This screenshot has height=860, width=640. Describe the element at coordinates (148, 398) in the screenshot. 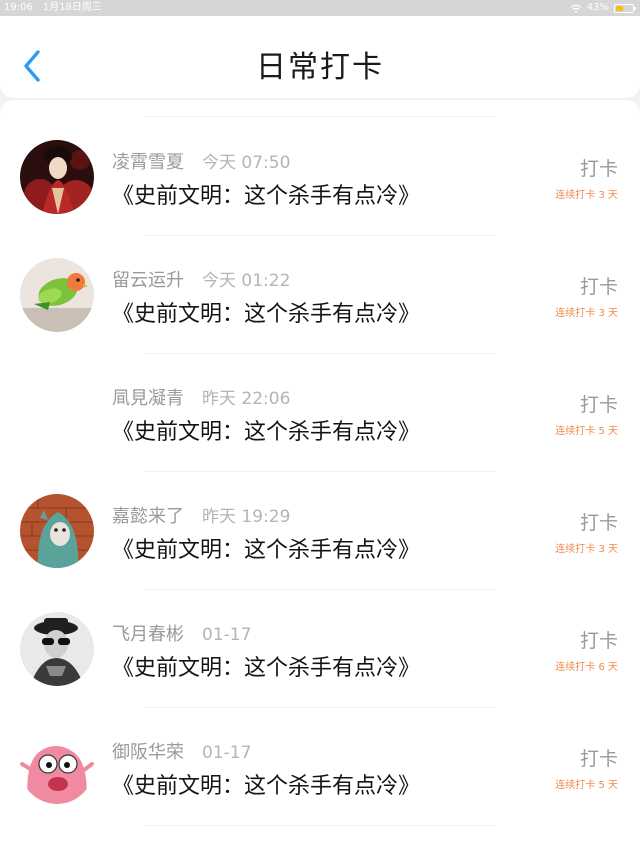

I see `username: 凬見凝青` at that location.